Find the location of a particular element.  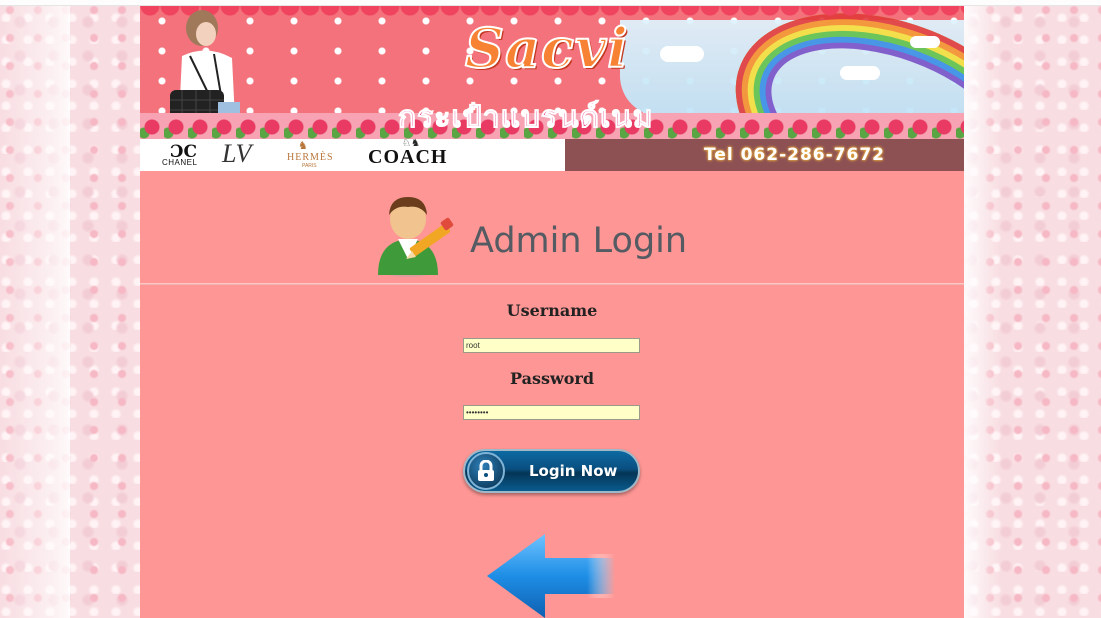

coach-logo-text: COACH is located at coordinates (408, 157).